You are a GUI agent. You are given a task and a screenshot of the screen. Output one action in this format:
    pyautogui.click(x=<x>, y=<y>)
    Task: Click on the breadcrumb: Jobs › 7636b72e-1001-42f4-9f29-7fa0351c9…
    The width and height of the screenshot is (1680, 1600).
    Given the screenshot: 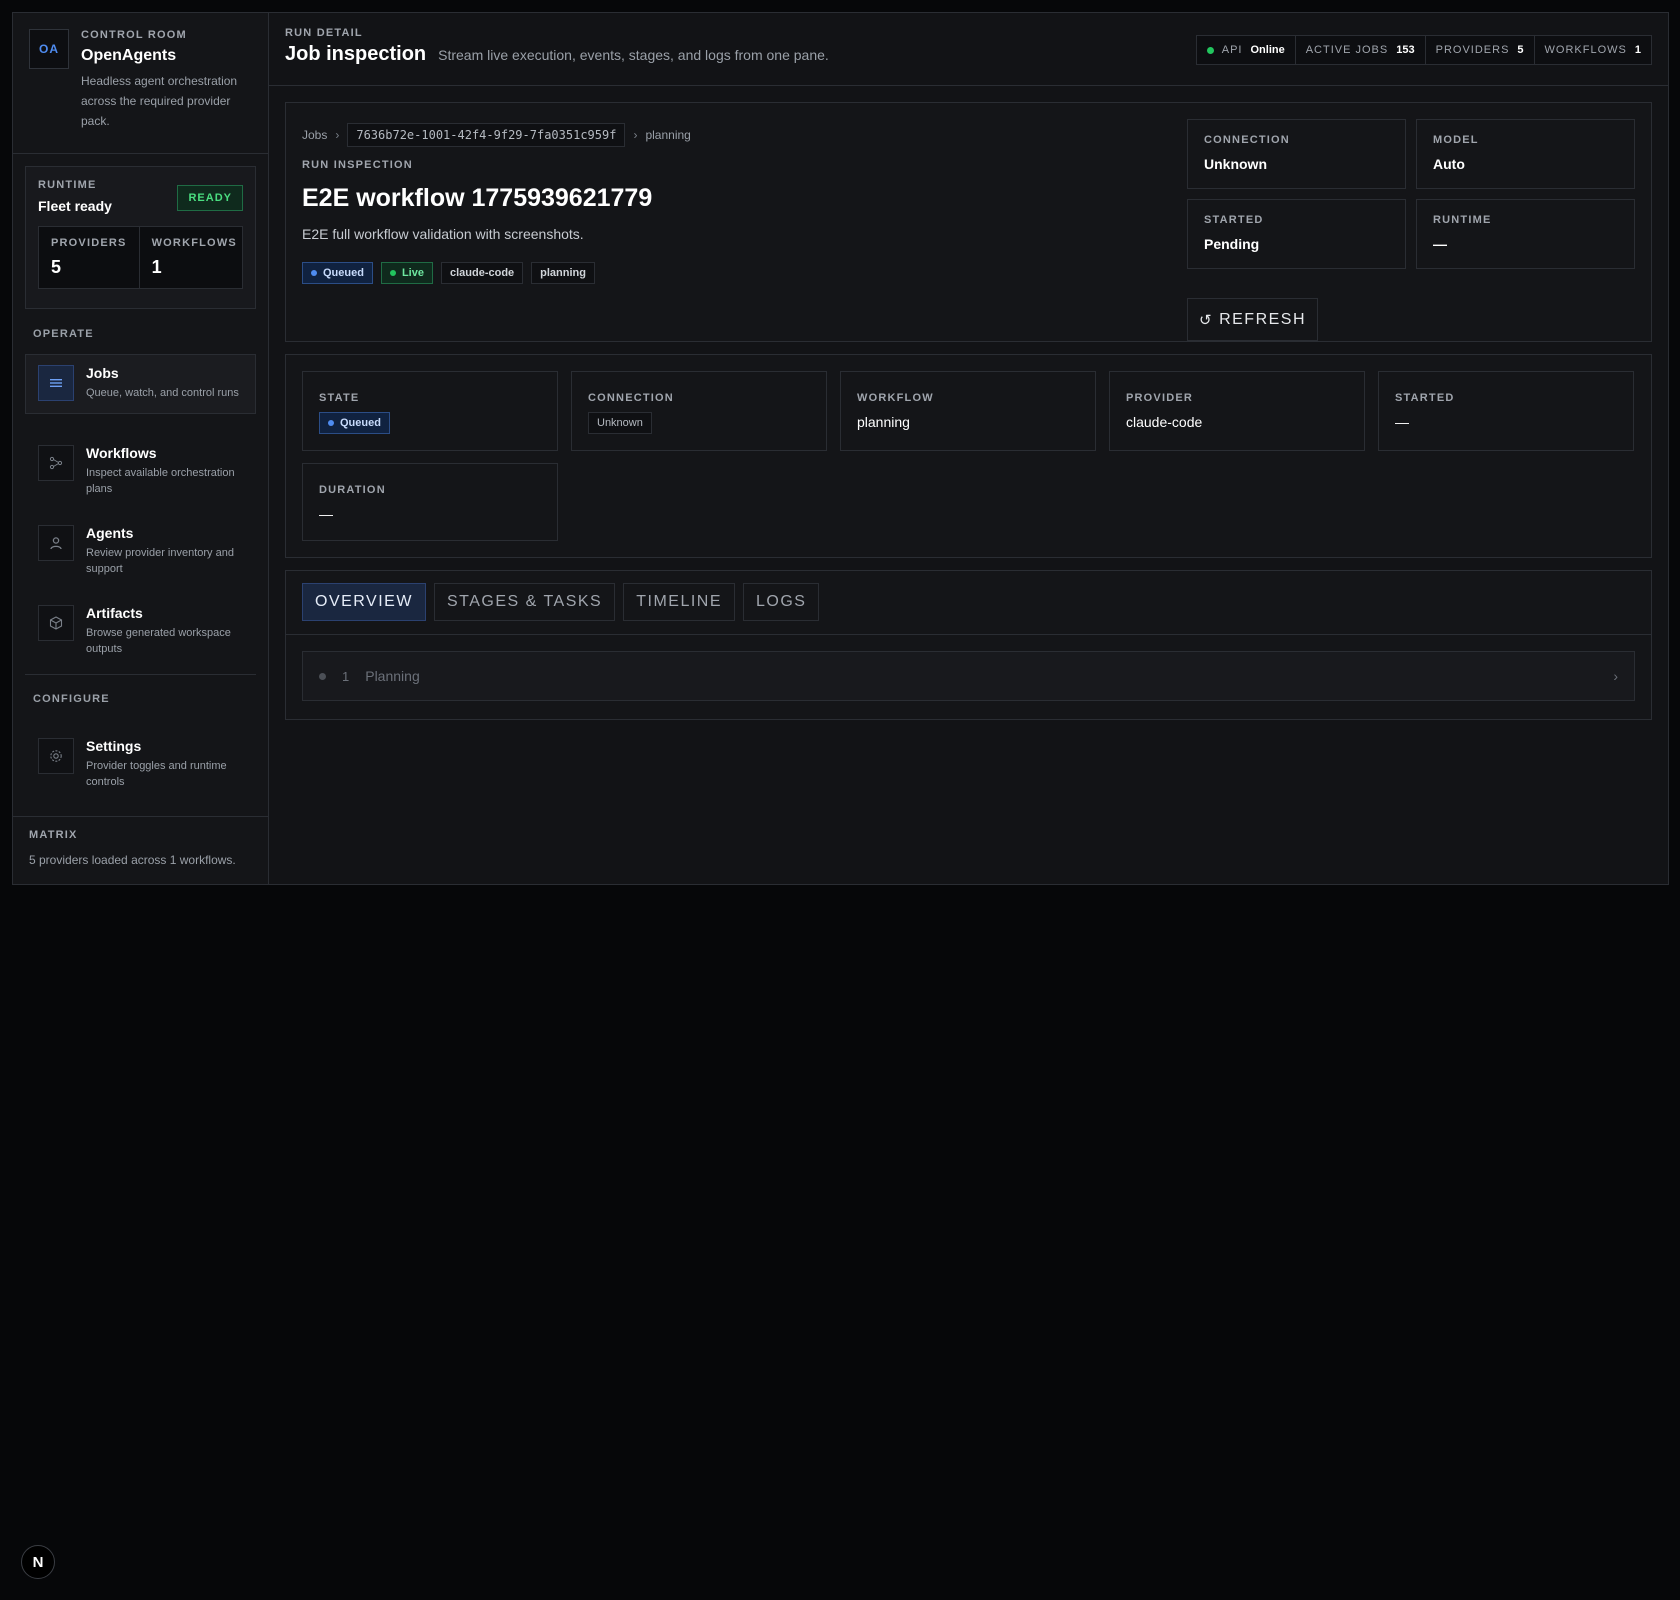 What is the action you would take?
    pyautogui.click(x=496, y=135)
    